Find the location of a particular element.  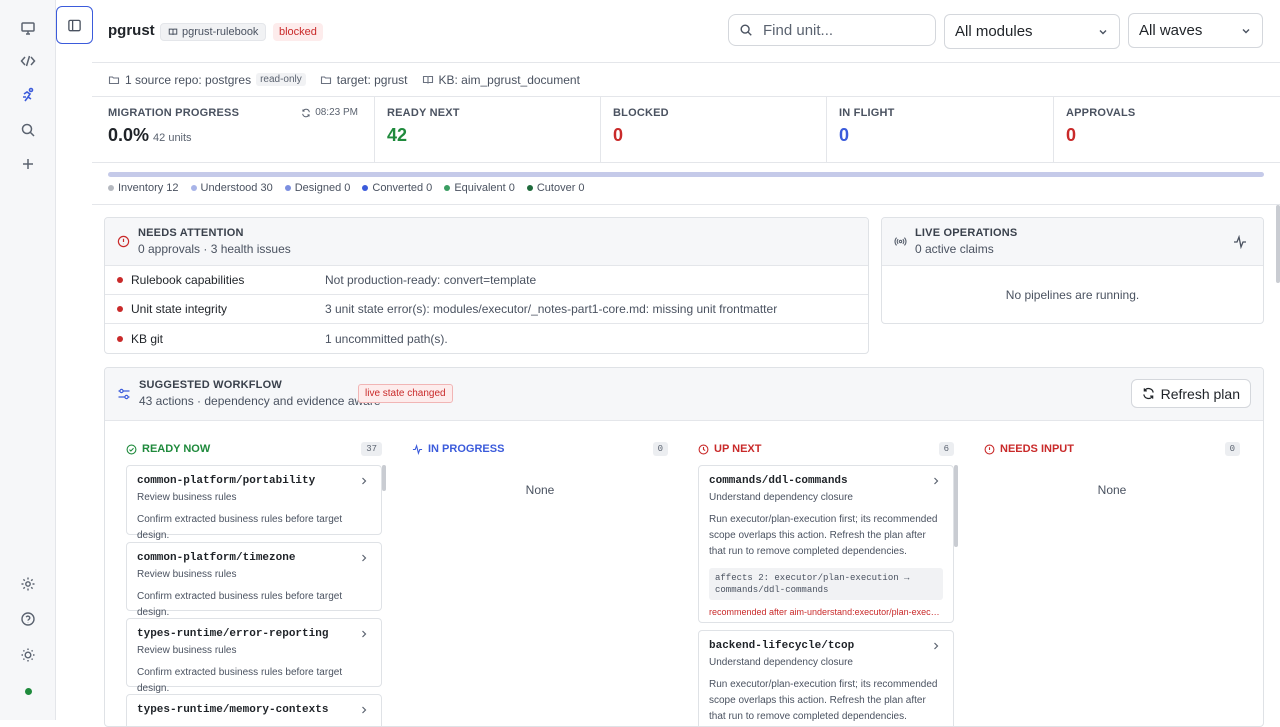

migration-progress-bar is located at coordinates (686, 174).